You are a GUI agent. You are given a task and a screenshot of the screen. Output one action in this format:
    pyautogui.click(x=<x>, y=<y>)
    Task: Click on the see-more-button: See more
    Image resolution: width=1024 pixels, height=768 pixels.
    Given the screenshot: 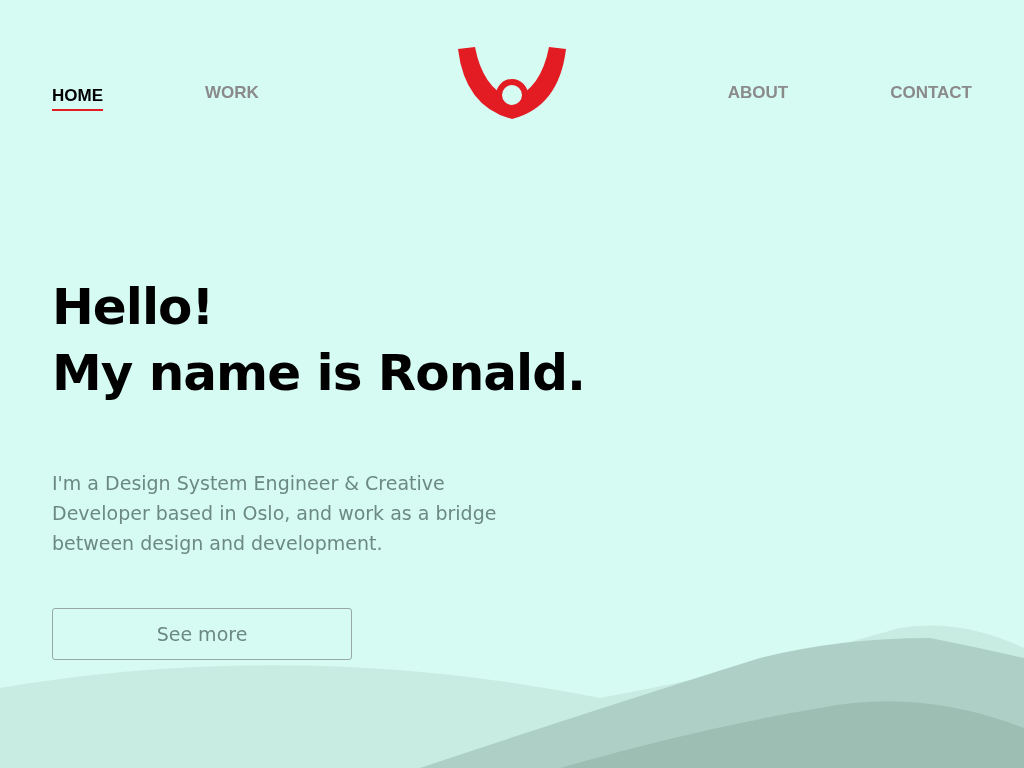 What is the action you would take?
    pyautogui.click(x=202, y=634)
    